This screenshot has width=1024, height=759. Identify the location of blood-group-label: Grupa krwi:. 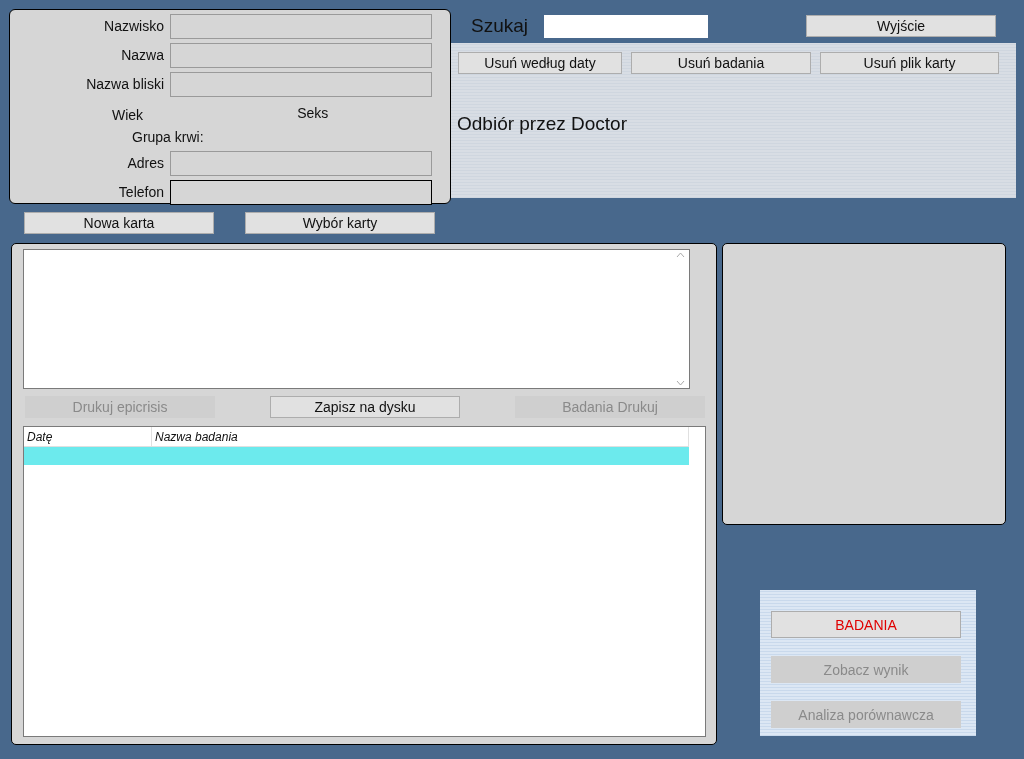
(168, 137).